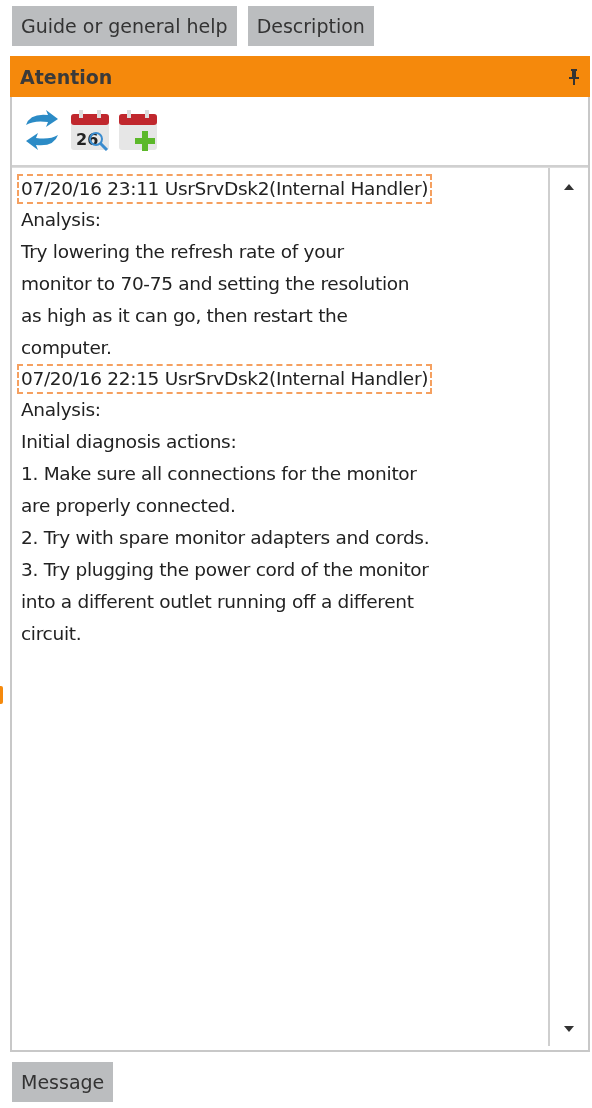 Image resolution: width=592 pixels, height=1108 pixels. I want to click on entry-text: Initial diagnosis actions: 1. Make sure all connections for the monitor are properly connected. 2. Try with spare monitor adapters and cords. 3. Try plugging the power cord of the monitor into a different outlet running off a different circuit., so click(225, 538).